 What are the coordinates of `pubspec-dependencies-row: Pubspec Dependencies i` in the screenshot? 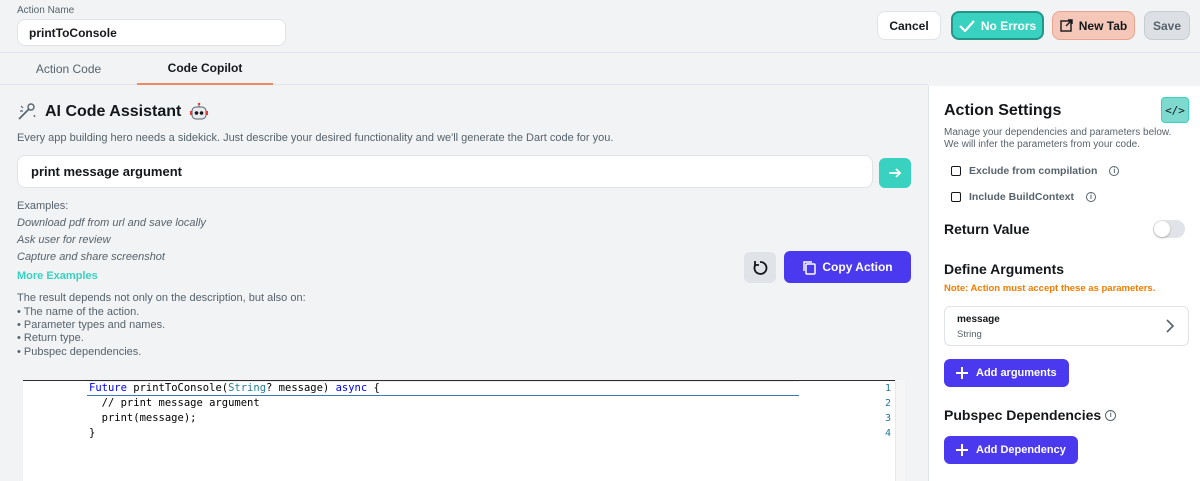 It's located at (1030, 415).